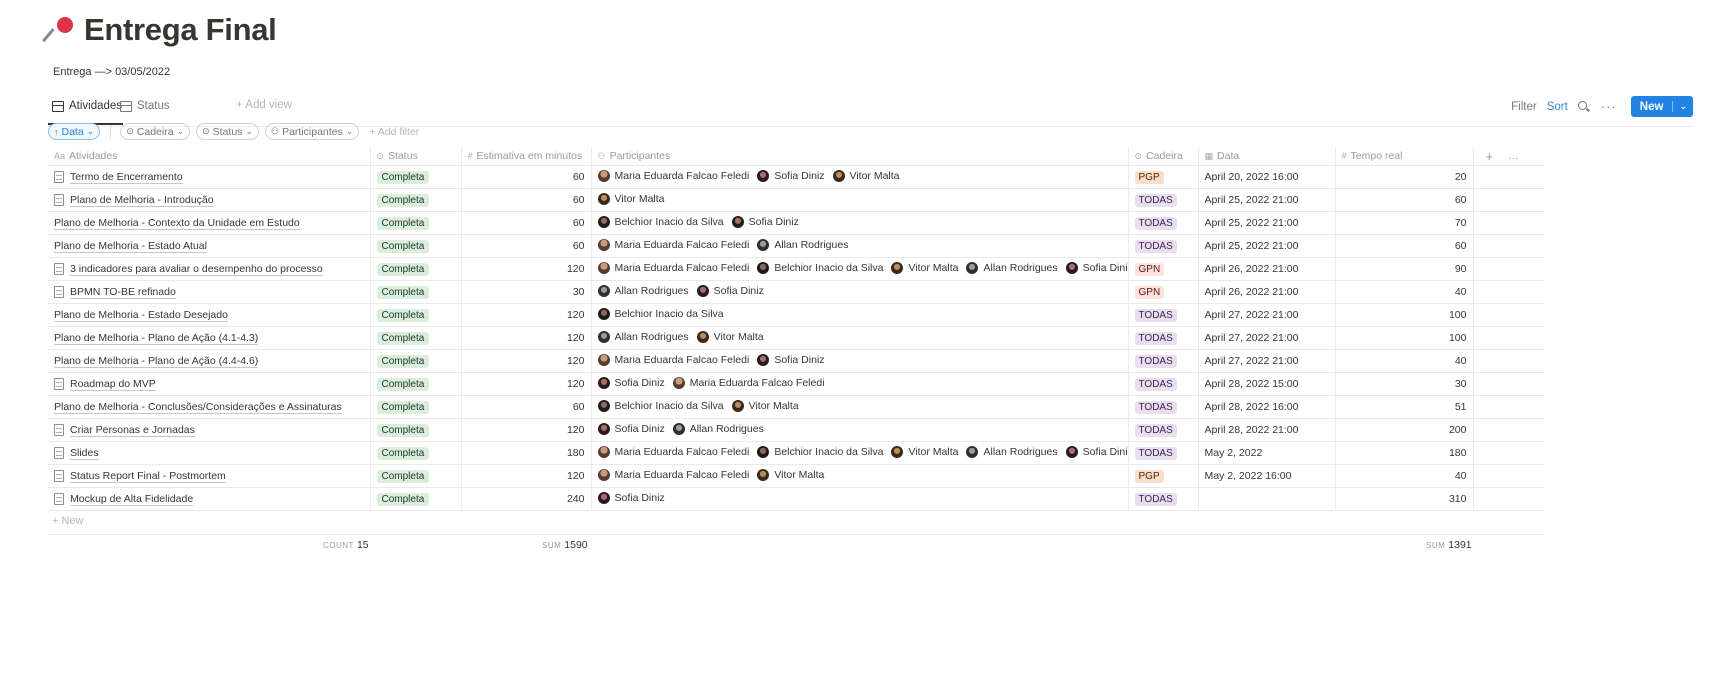 Image resolution: width=1711 pixels, height=674 pixels. I want to click on cell-participantes: Sofia Diniz Maria Eduarda Falcao Feledi, so click(860, 384).